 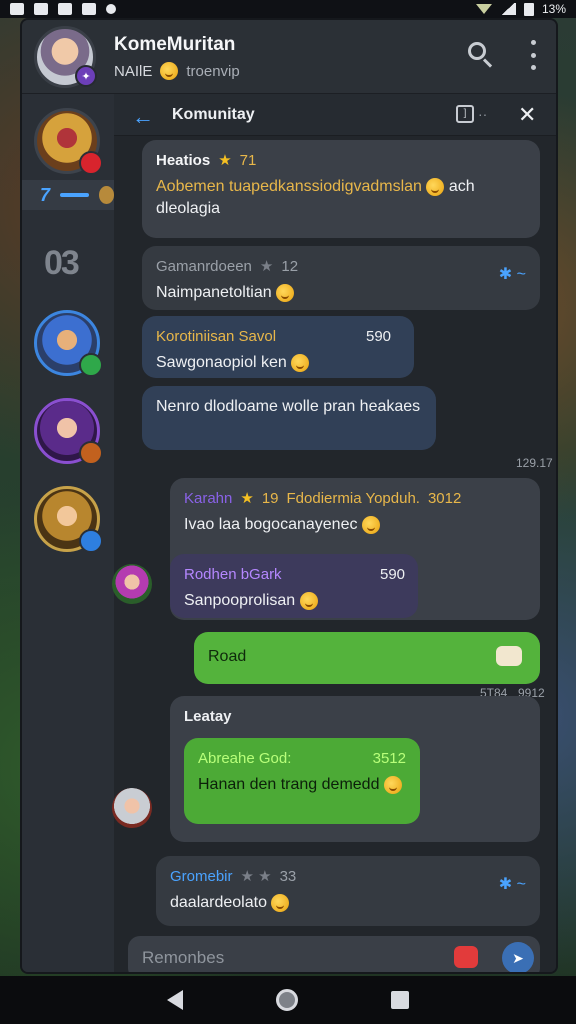 I want to click on message-input, so click(x=292, y=958).